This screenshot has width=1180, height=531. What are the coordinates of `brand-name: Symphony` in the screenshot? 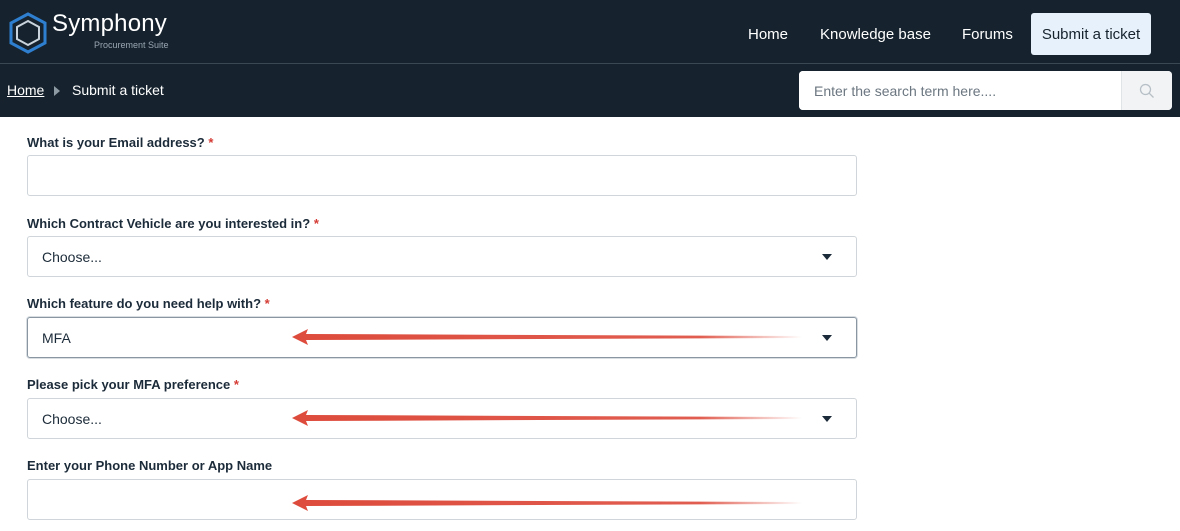 It's located at (109, 24).